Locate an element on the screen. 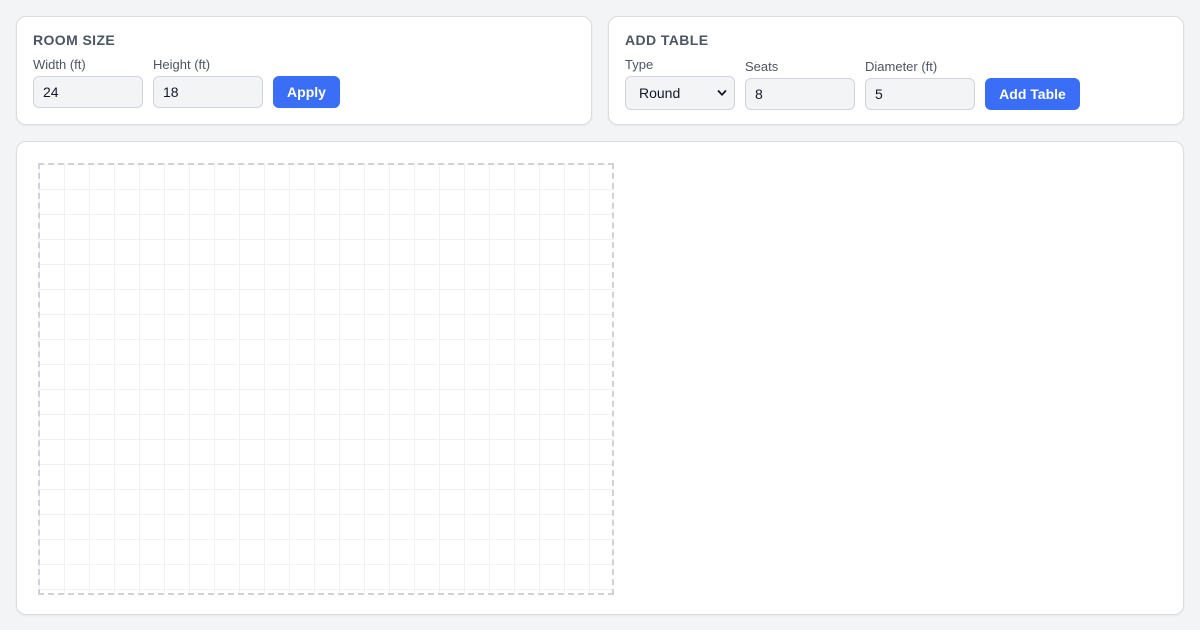 The height and width of the screenshot is (630, 1200). width-field: Width (ft) is located at coordinates (88, 82).